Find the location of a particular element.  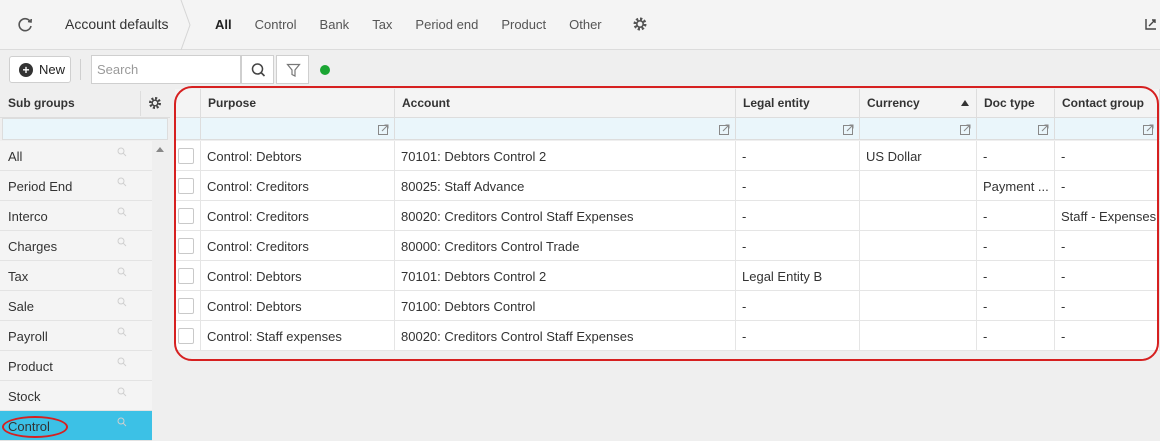

subgroup-item-label: Interco is located at coordinates (28, 216).